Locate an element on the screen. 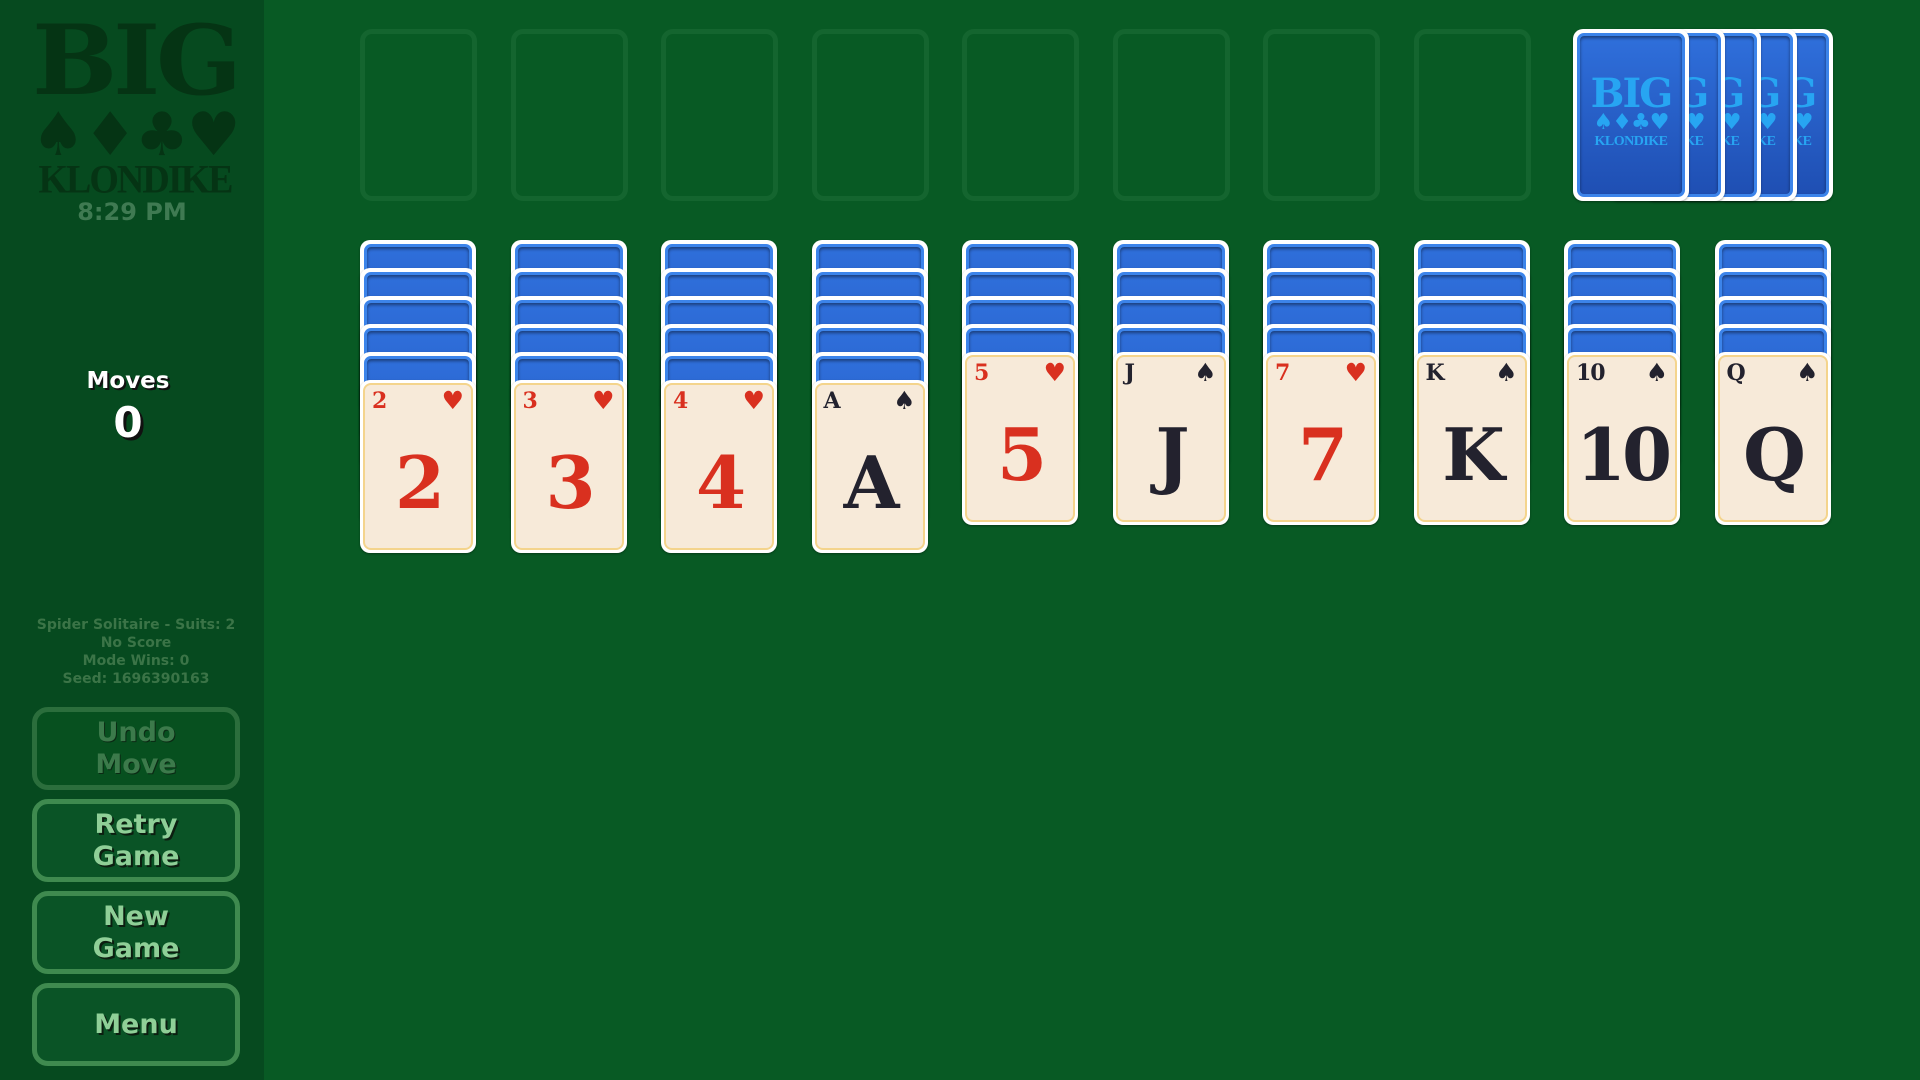 The height and width of the screenshot is (1080, 1920). undo-move-button: Undo Move is located at coordinates (136, 748).